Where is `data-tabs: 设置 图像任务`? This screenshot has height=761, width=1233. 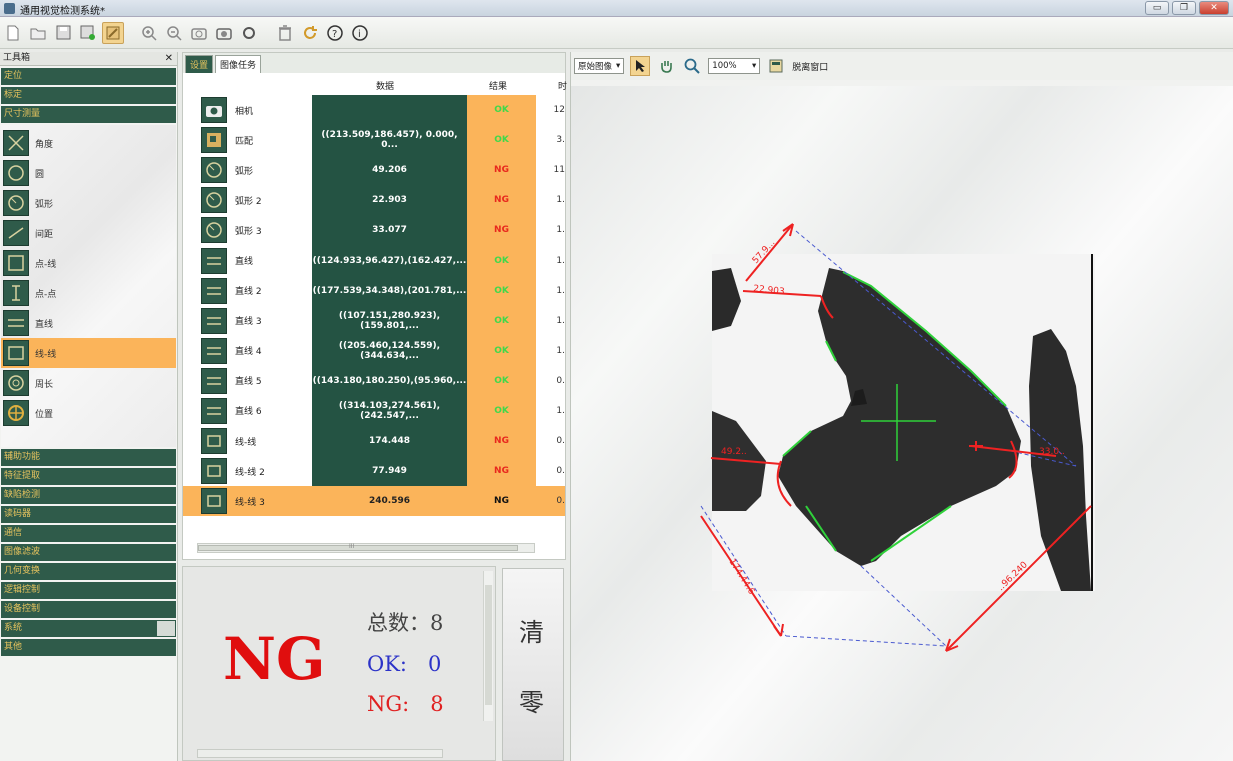 data-tabs: 设置 图像任务 is located at coordinates (374, 63).